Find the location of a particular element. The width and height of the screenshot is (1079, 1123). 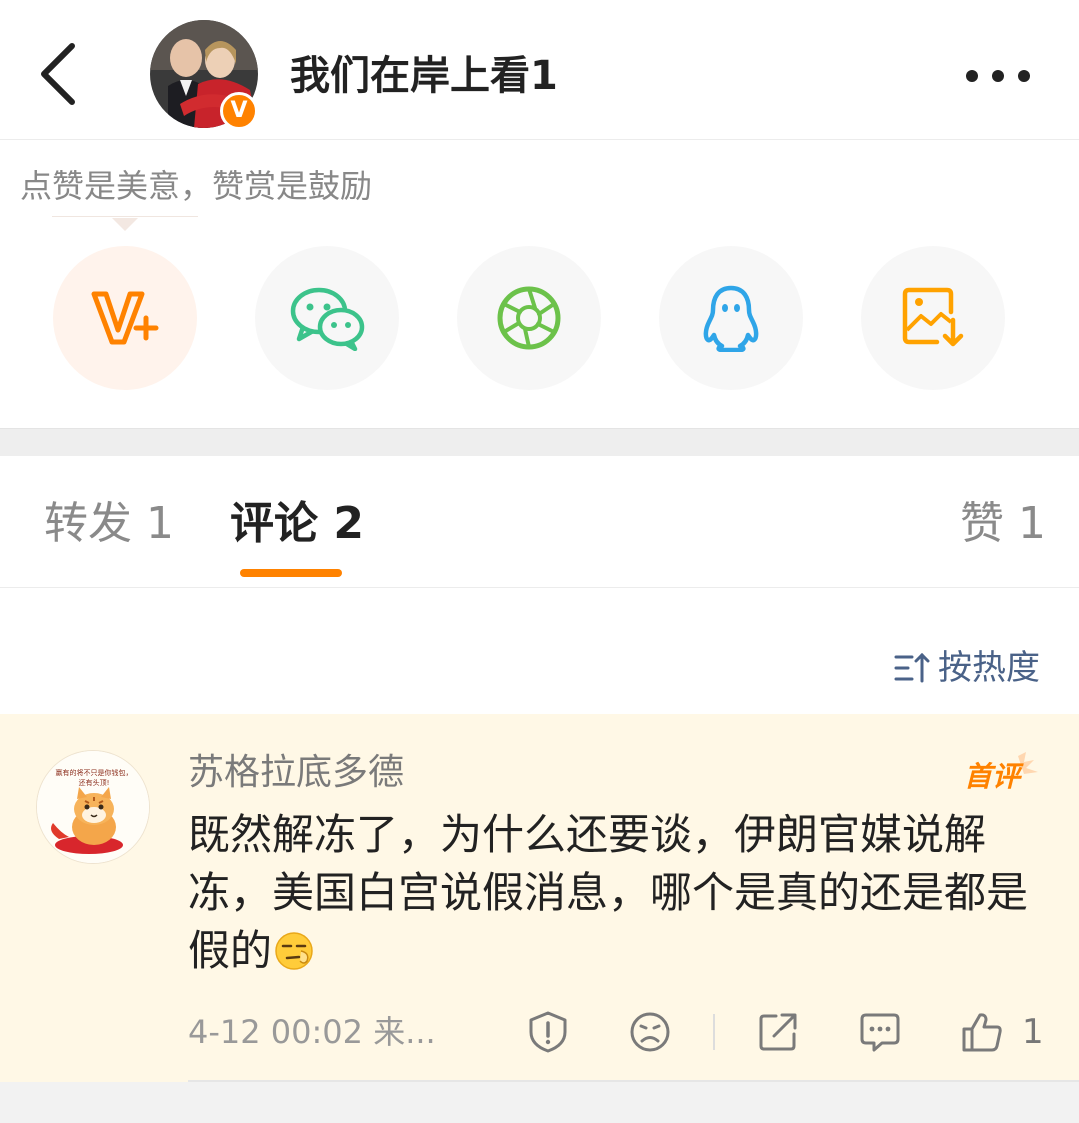

more-button is located at coordinates (1000, 76).